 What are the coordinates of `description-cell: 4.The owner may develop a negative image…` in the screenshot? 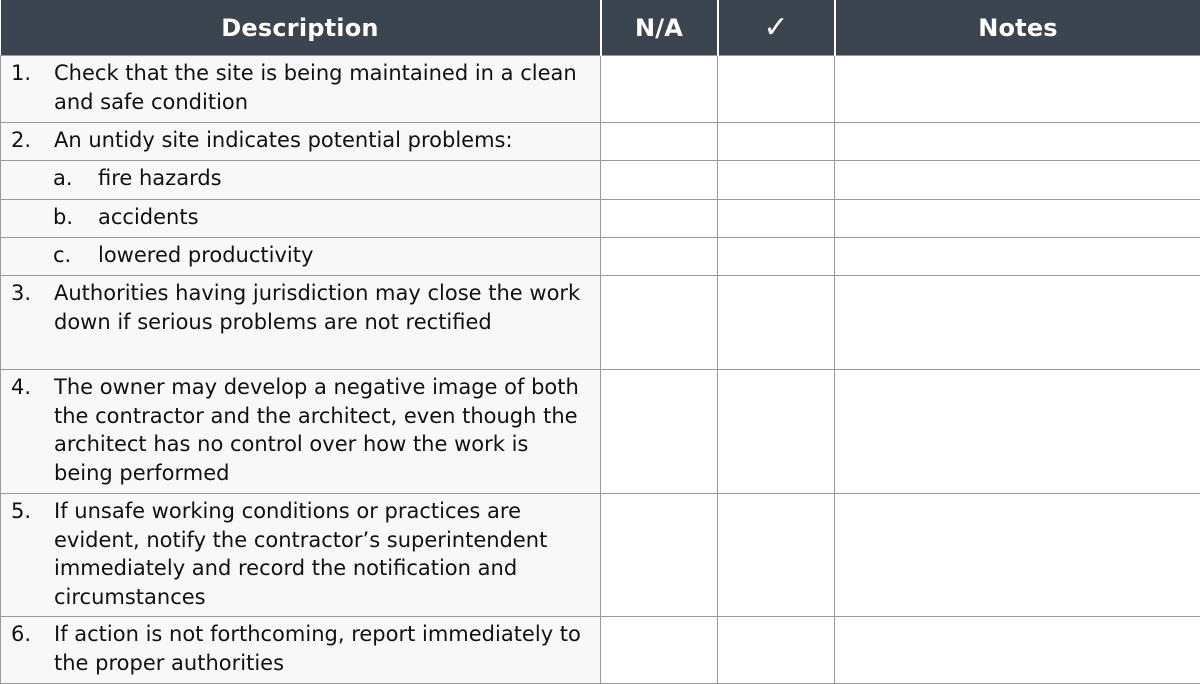 It's located at (301, 432).